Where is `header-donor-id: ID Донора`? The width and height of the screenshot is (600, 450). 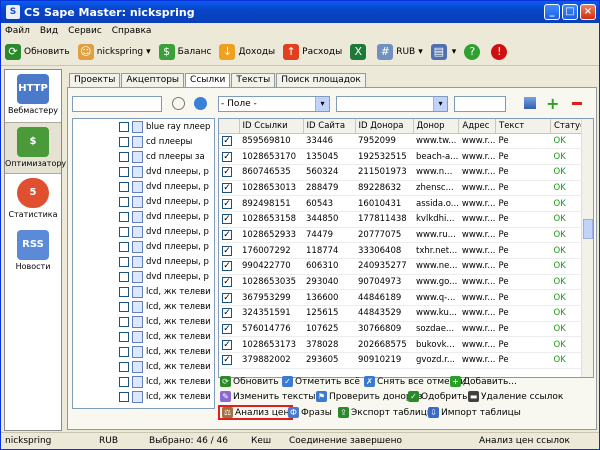 header-donor-id: ID Донора is located at coordinates (384, 126).